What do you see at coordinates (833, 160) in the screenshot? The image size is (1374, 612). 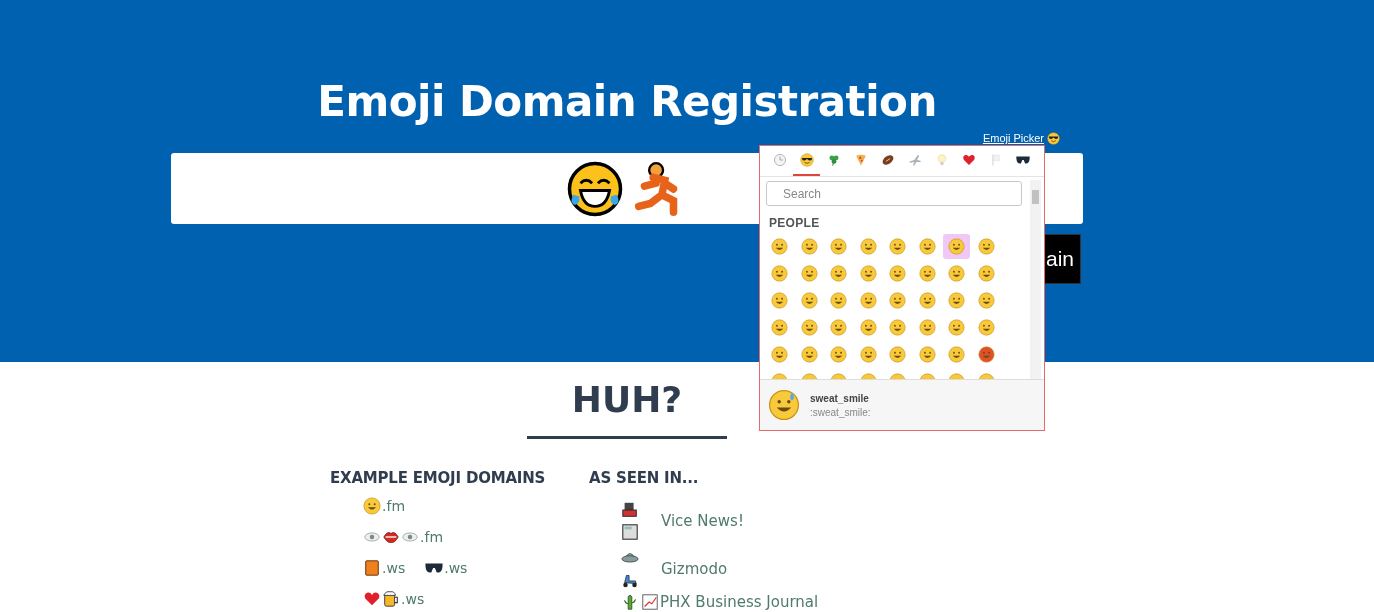 I see `clover-icon` at bounding box center [833, 160].